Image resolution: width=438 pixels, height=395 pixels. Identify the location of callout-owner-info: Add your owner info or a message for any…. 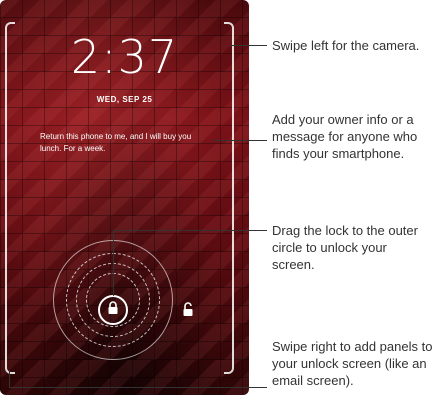
(345, 136).